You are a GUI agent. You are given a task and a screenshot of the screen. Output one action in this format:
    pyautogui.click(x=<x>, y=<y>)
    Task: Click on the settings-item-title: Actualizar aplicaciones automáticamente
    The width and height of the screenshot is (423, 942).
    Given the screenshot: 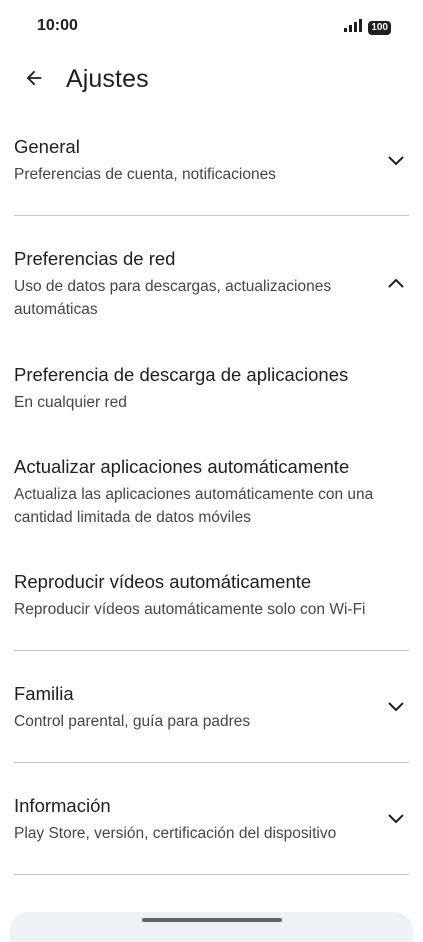 What is the action you would take?
    pyautogui.click(x=182, y=466)
    